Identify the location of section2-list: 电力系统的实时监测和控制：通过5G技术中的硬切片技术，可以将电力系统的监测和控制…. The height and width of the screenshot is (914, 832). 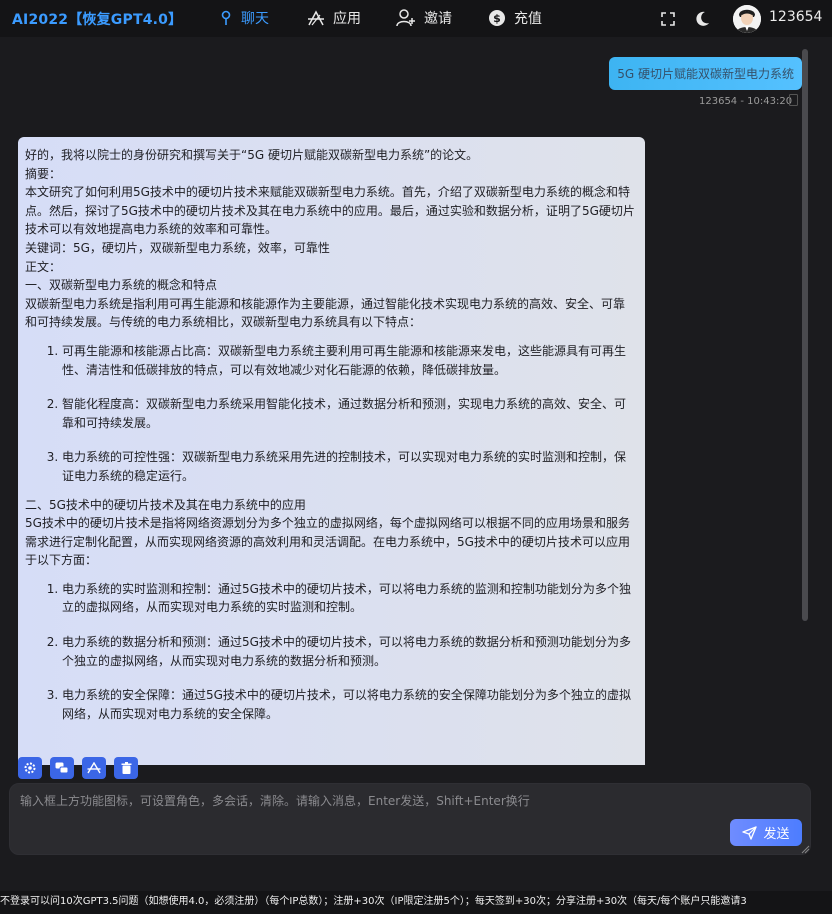
(330, 652).